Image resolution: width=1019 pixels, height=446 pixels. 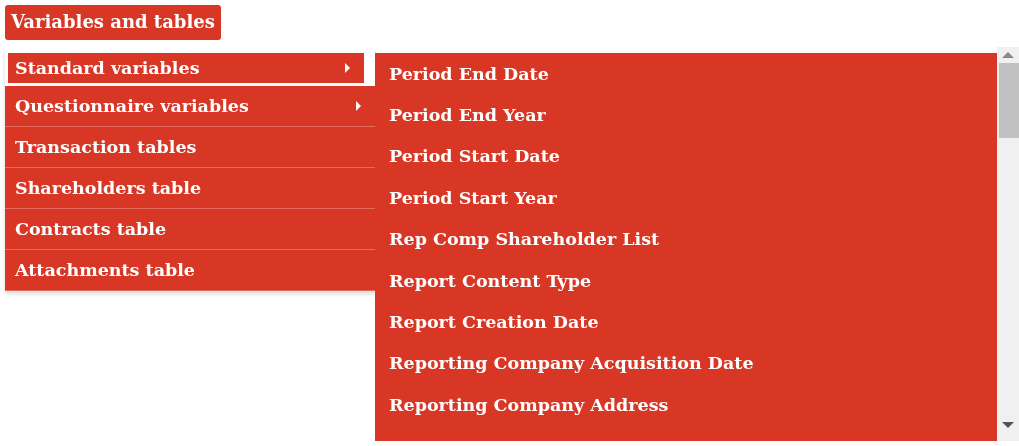 I want to click on menu-item-label: Questionnaire variables, so click(x=132, y=106).